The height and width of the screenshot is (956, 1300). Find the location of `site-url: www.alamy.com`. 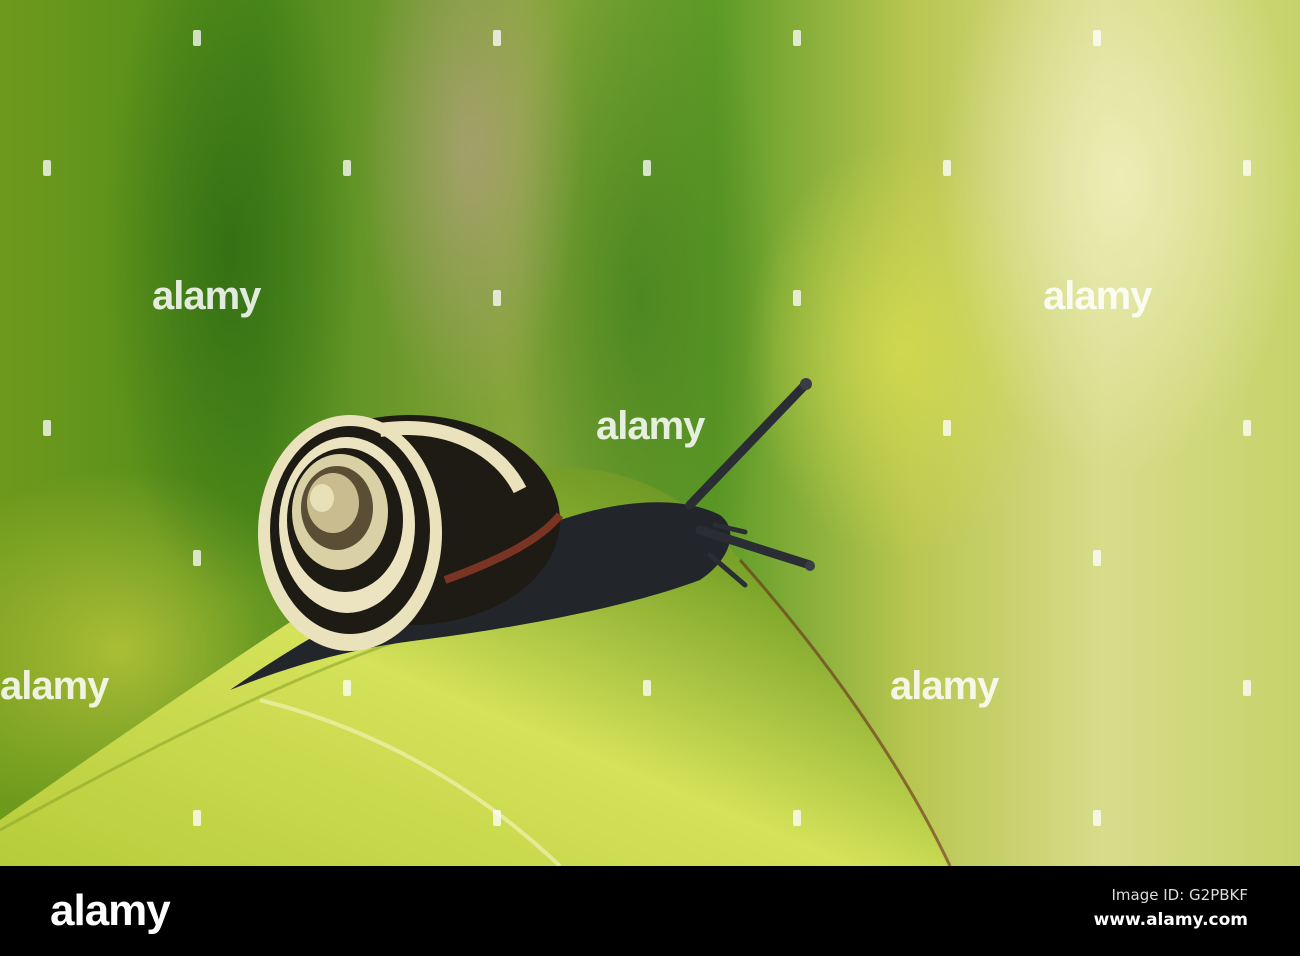

site-url: www.alamy.com is located at coordinates (1170, 920).